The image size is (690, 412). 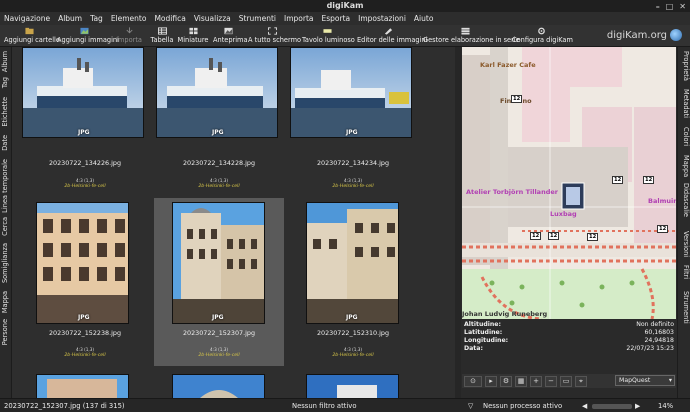 What do you see at coordinates (676, 35) in the screenshot?
I see `digikam-logo-icon` at bounding box center [676, 35].